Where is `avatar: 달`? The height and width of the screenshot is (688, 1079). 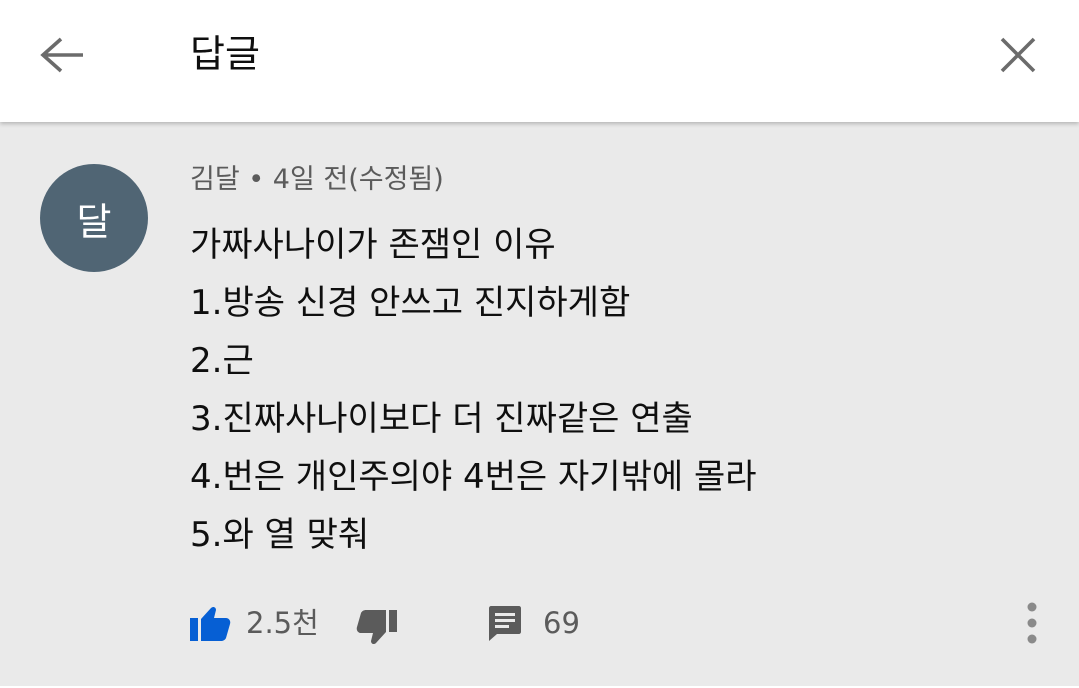 avatar: 달 is located at coordinates (94, 218).